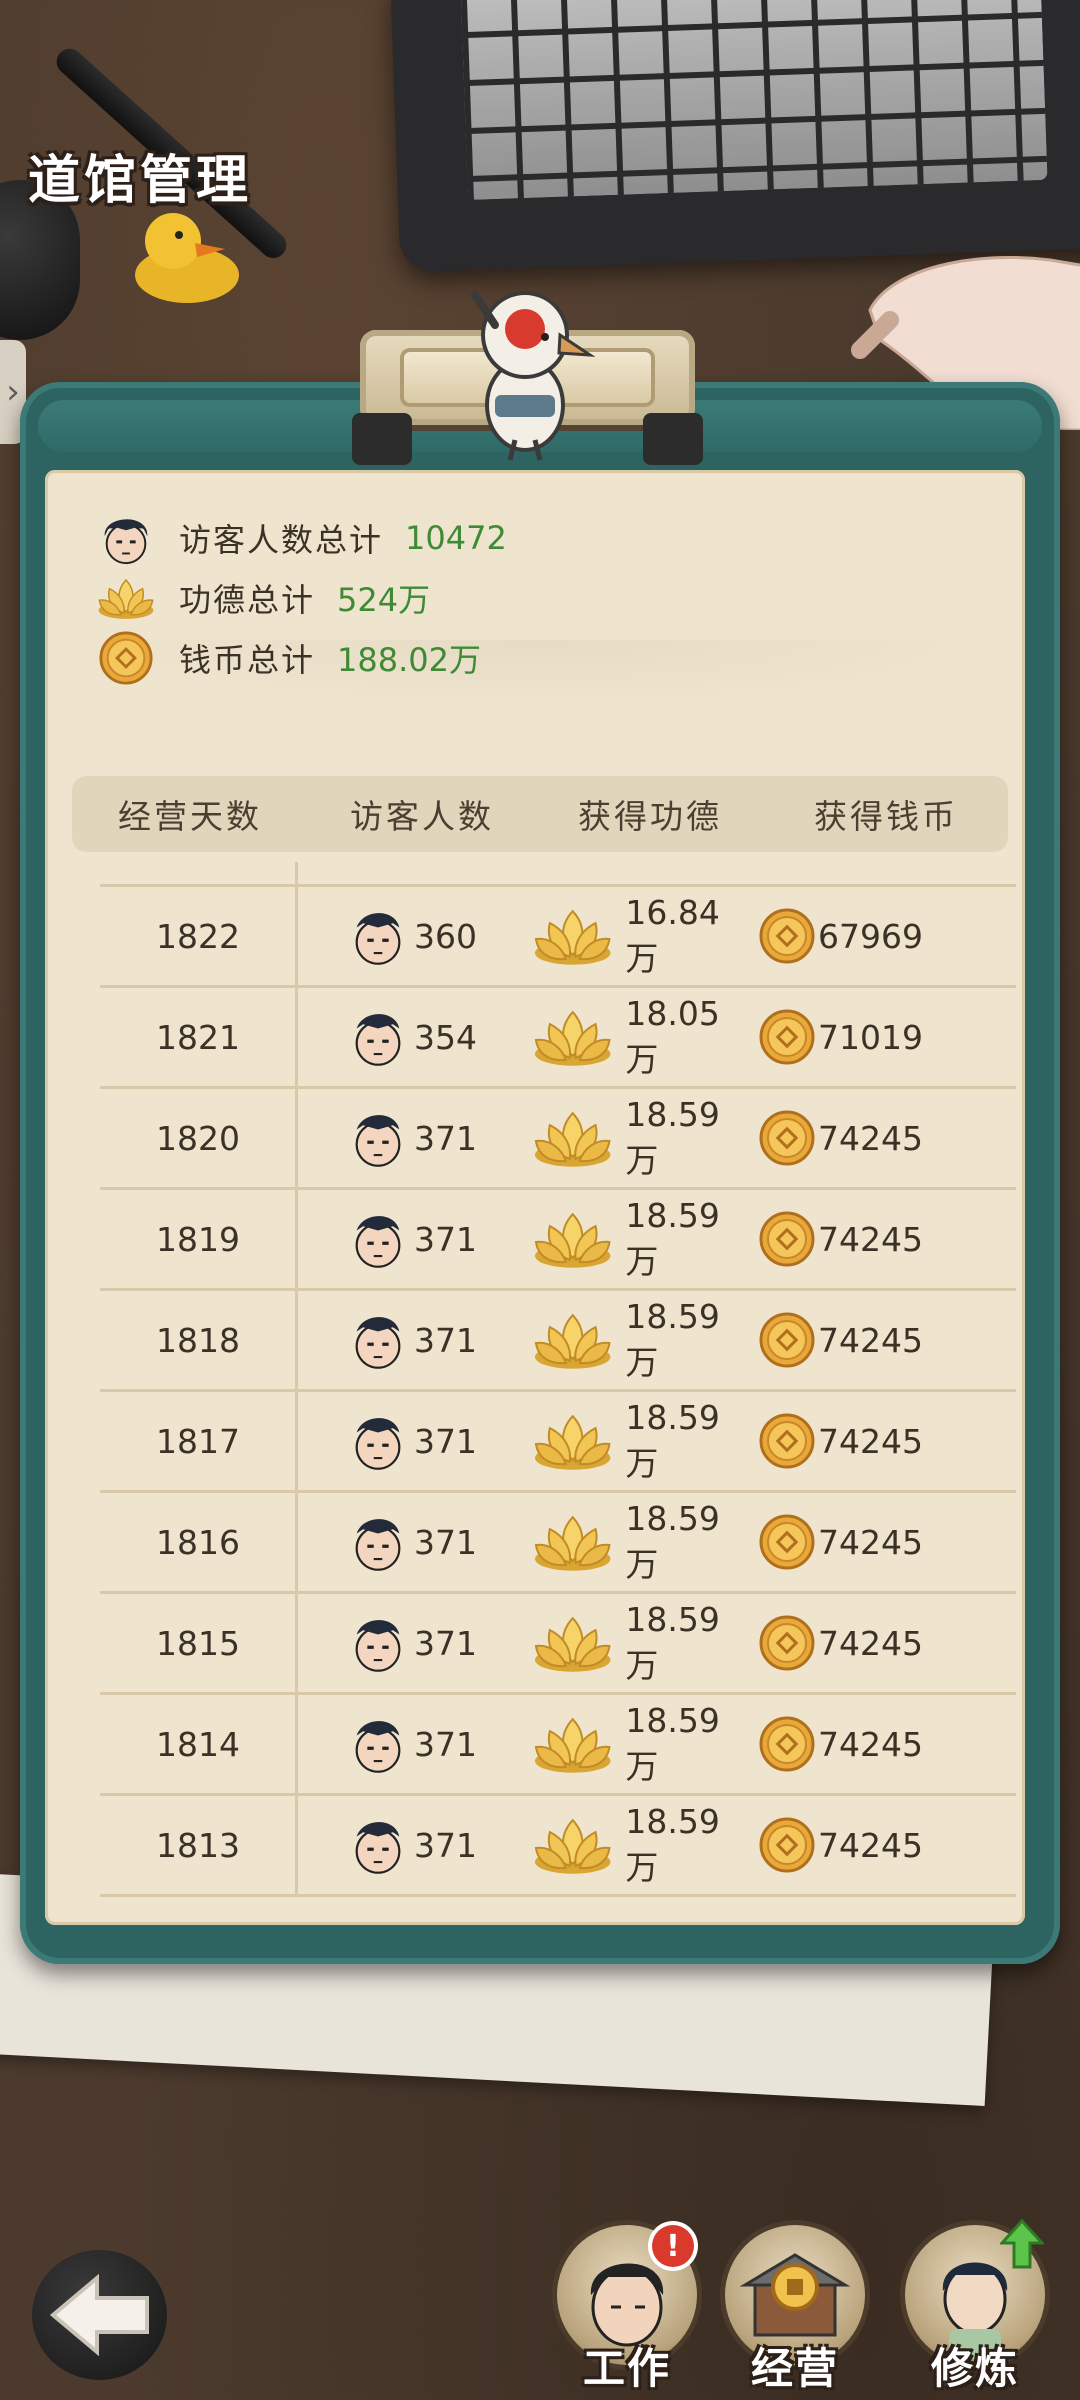 This screenshot has width=1080, height=2400. Describe the element at coordinates (198, 1138) in the screenshot. I see `day-cell: 1820` at that location.